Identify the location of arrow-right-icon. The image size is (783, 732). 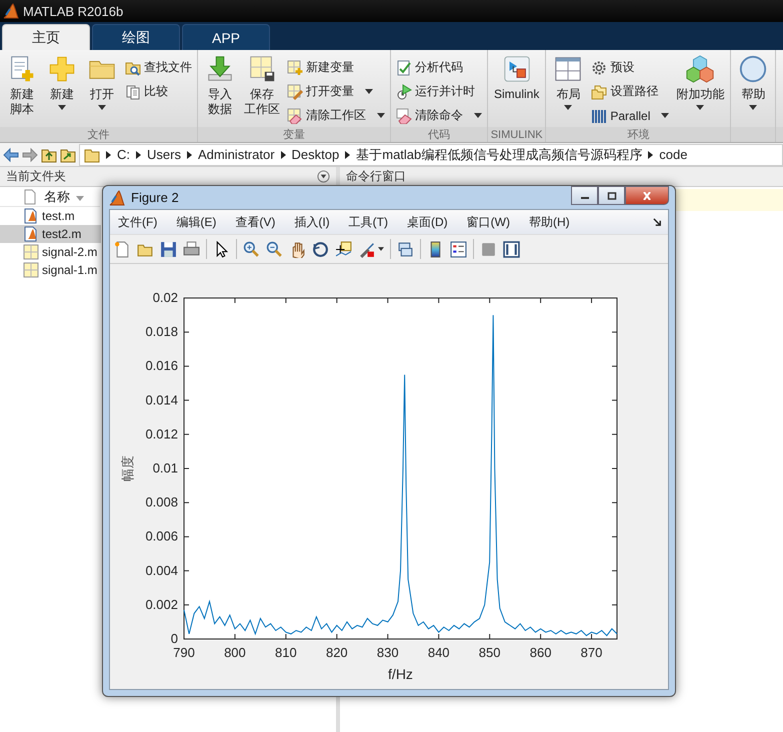
(30, 154).